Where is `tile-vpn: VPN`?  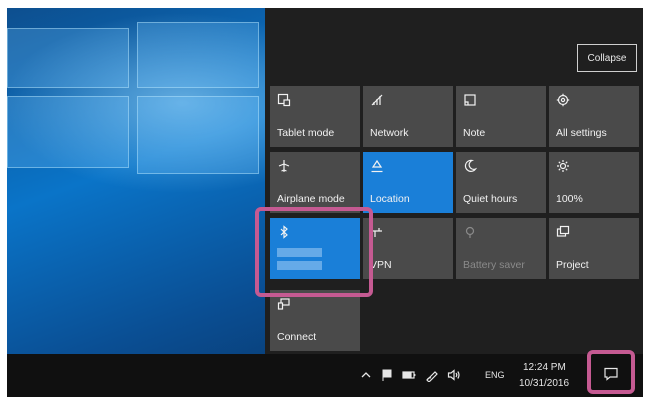 tile-vpn: VPN is located at coordinates (408, 248).